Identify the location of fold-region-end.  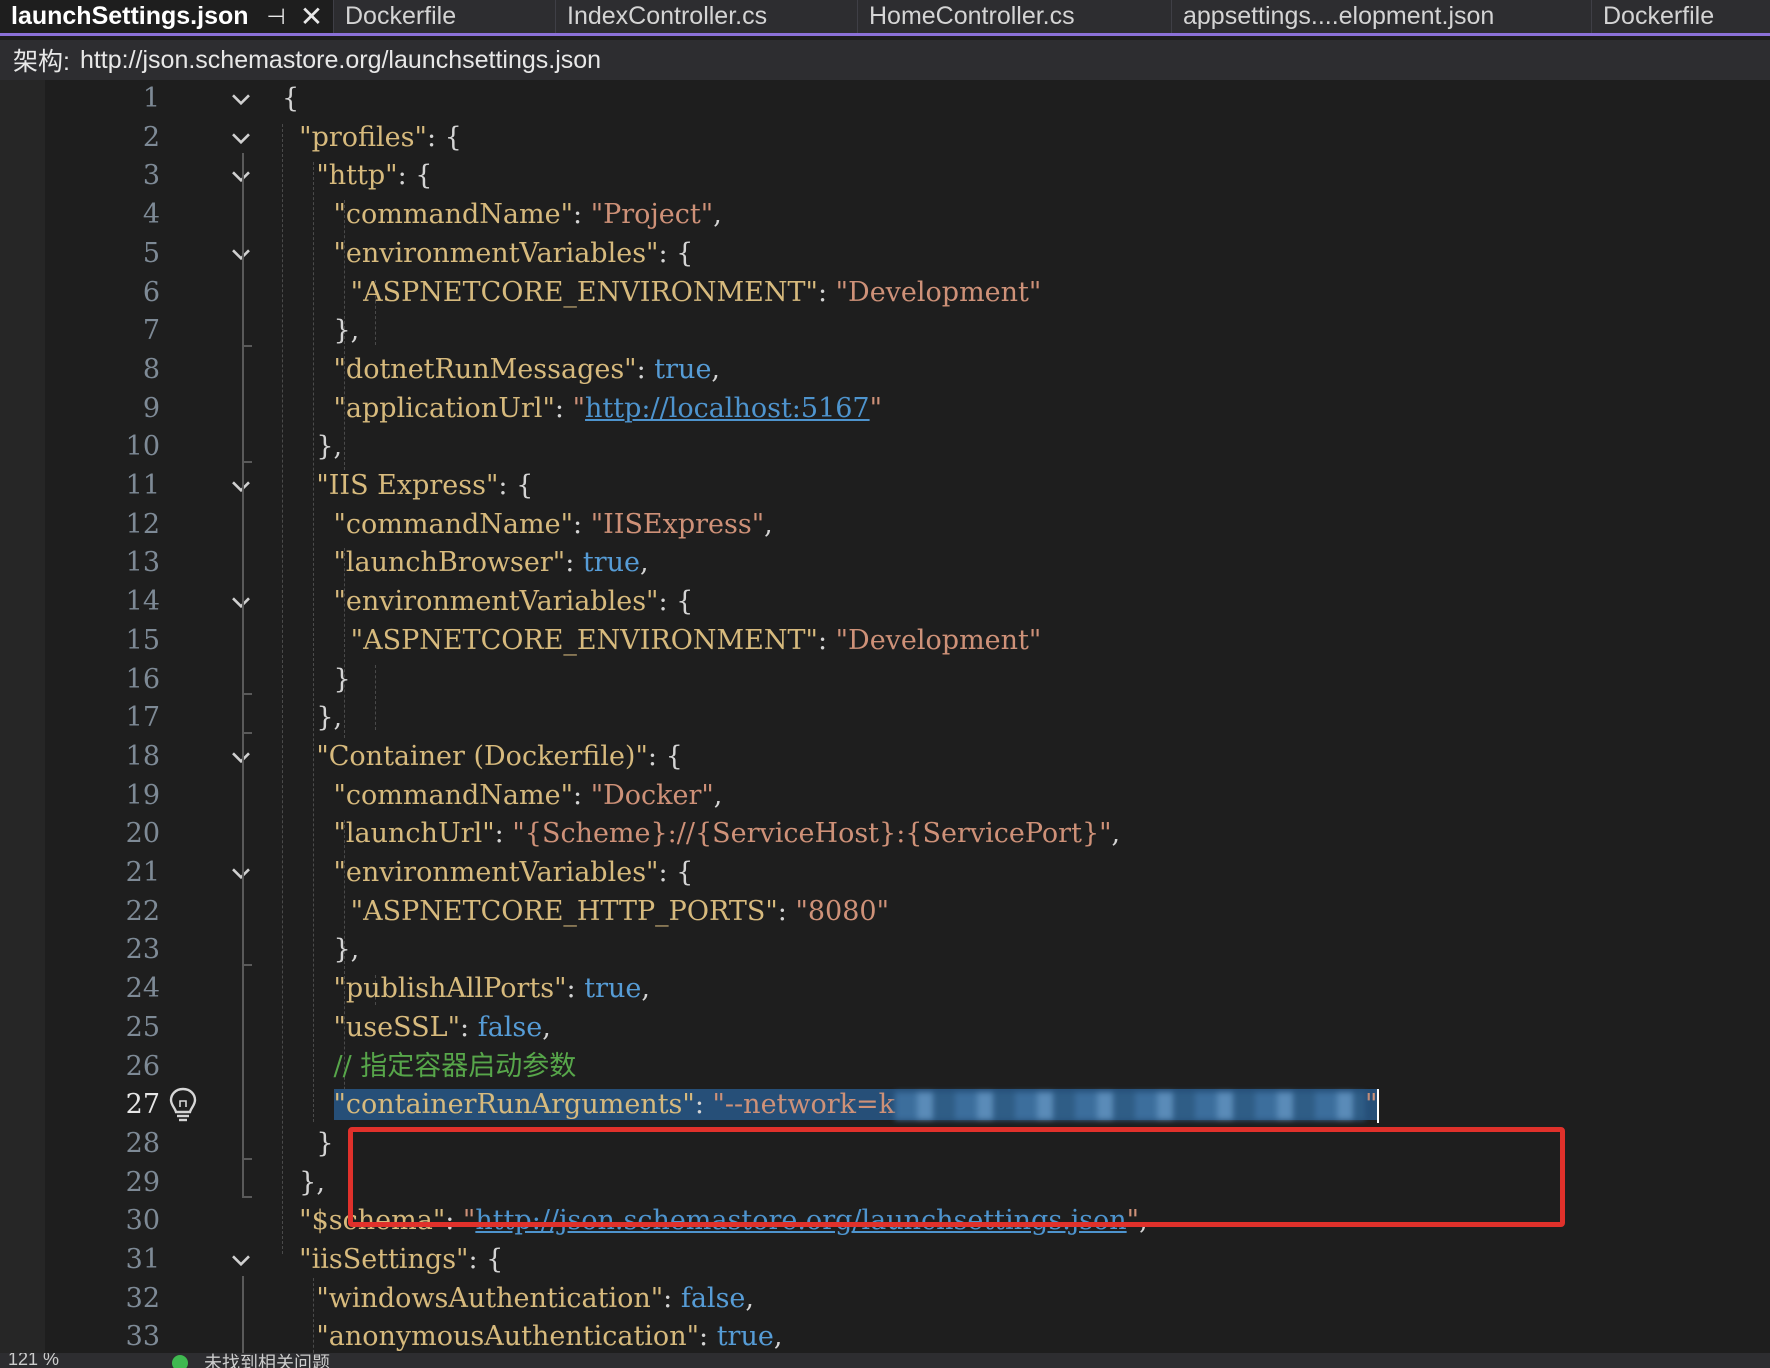
(247, 1197).